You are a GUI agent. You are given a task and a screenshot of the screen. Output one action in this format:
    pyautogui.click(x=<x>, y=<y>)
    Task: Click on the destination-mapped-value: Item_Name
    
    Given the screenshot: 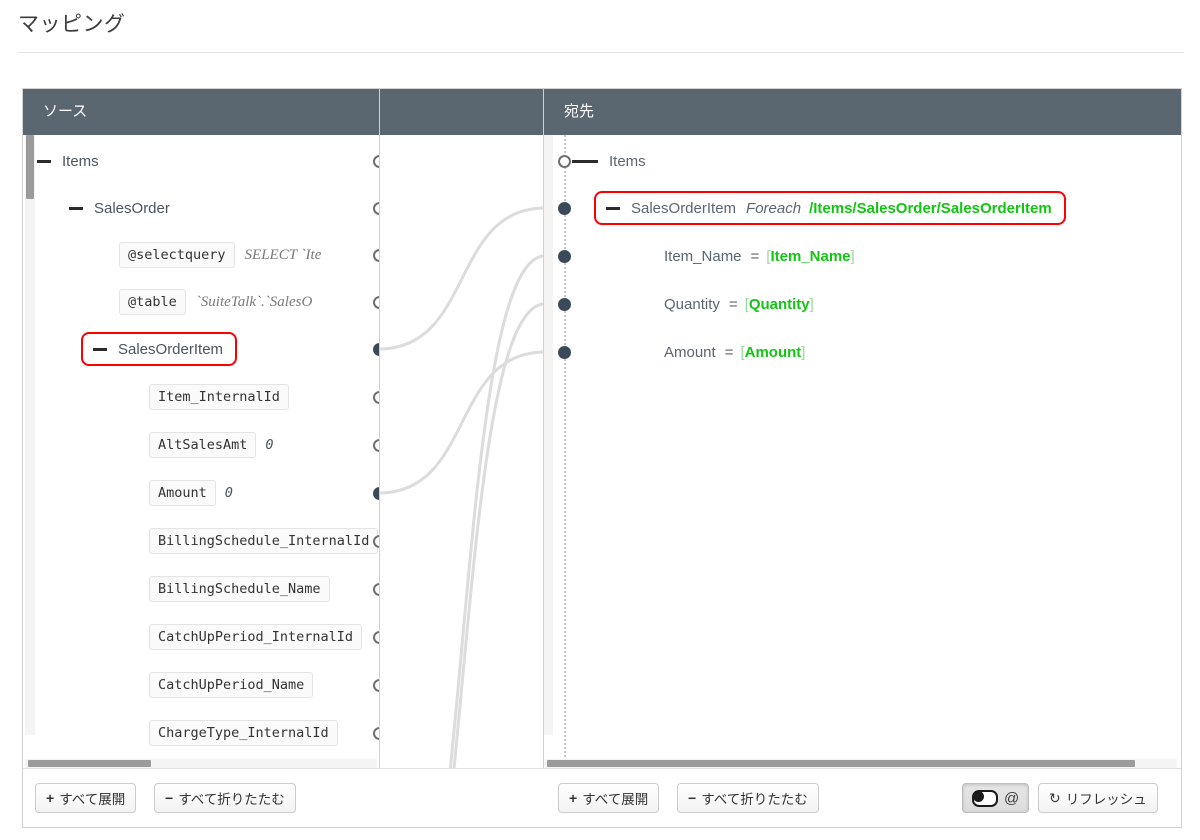 What is the action you would take?
    pyautogui.click(x=810, y=256)
    